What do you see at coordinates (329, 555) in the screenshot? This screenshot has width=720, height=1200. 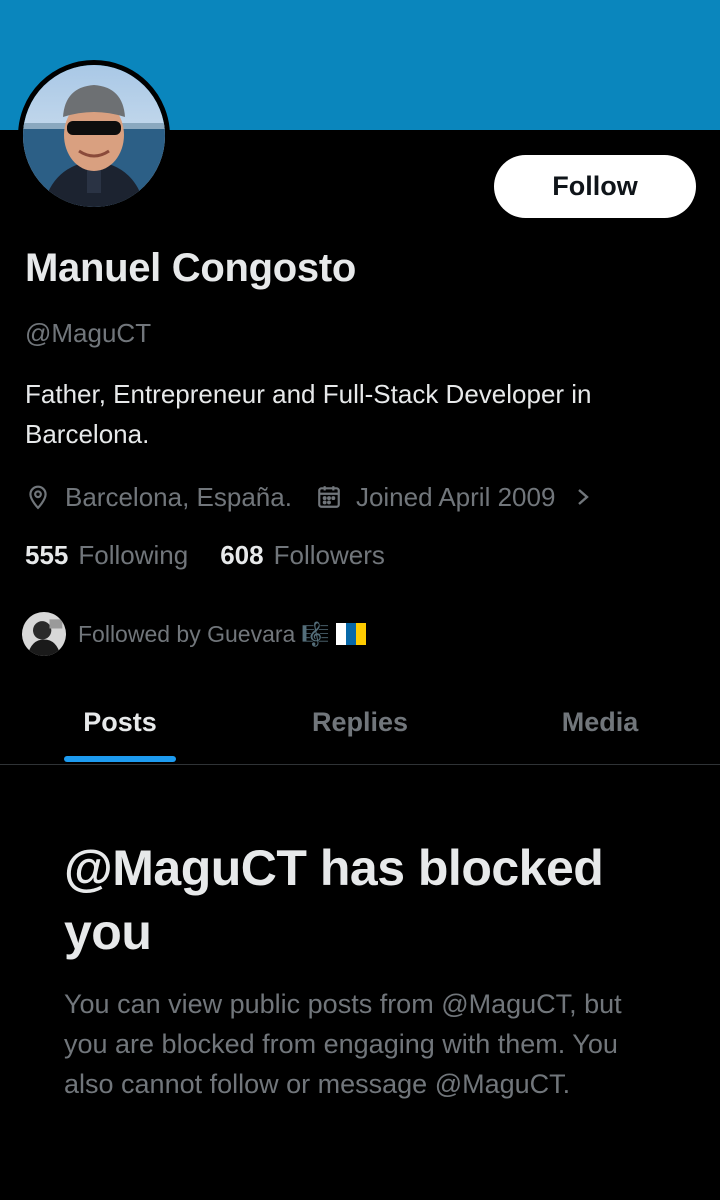 I see `followers-label: Followers` at bounding box center [329, 555].